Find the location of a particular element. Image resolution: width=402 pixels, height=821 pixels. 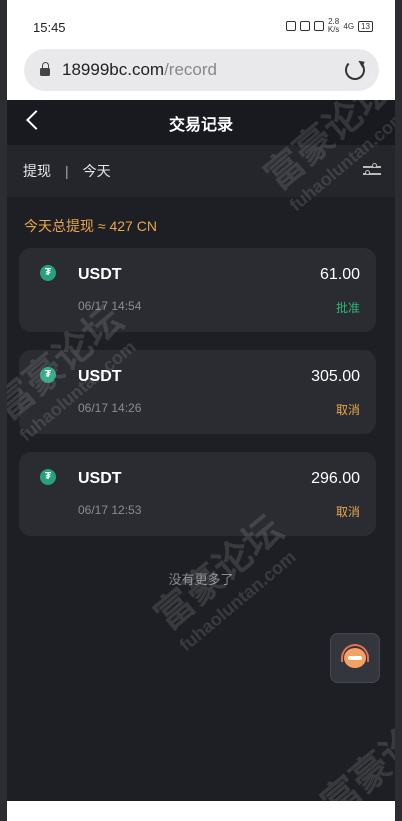

browser-address-area: 18999bc.com/record is located at coordinates (201, 72).